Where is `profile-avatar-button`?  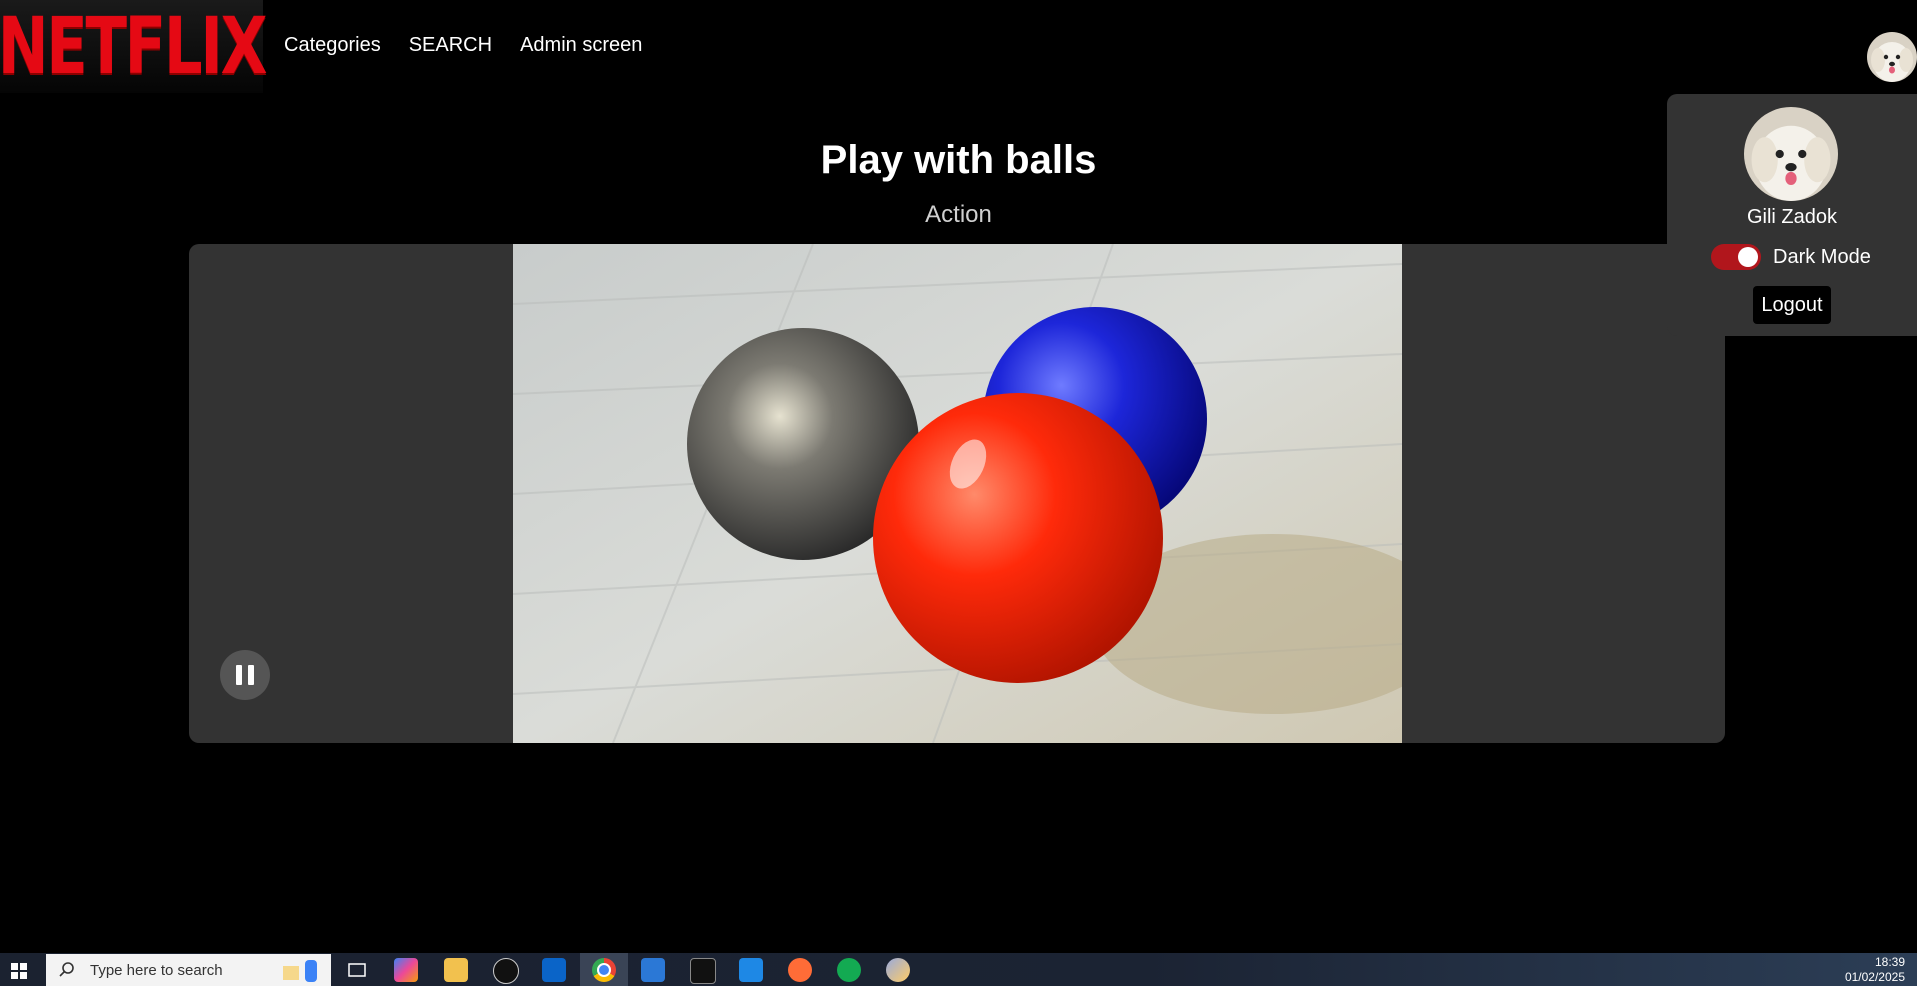
profile-avatar-button is located at coordinates (1892, 57).